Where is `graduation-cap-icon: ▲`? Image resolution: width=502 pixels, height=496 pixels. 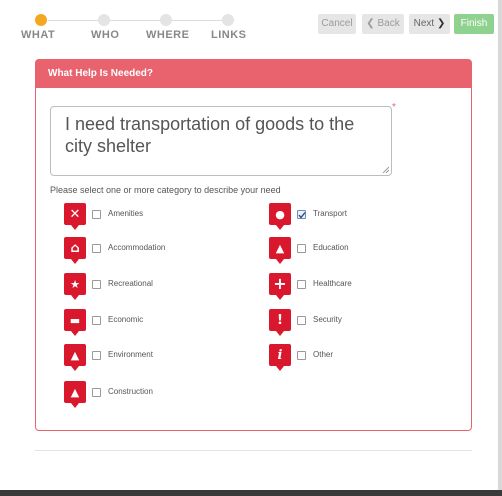 graduation-cap-icon: ▲ is located at coordinates (280, 250).